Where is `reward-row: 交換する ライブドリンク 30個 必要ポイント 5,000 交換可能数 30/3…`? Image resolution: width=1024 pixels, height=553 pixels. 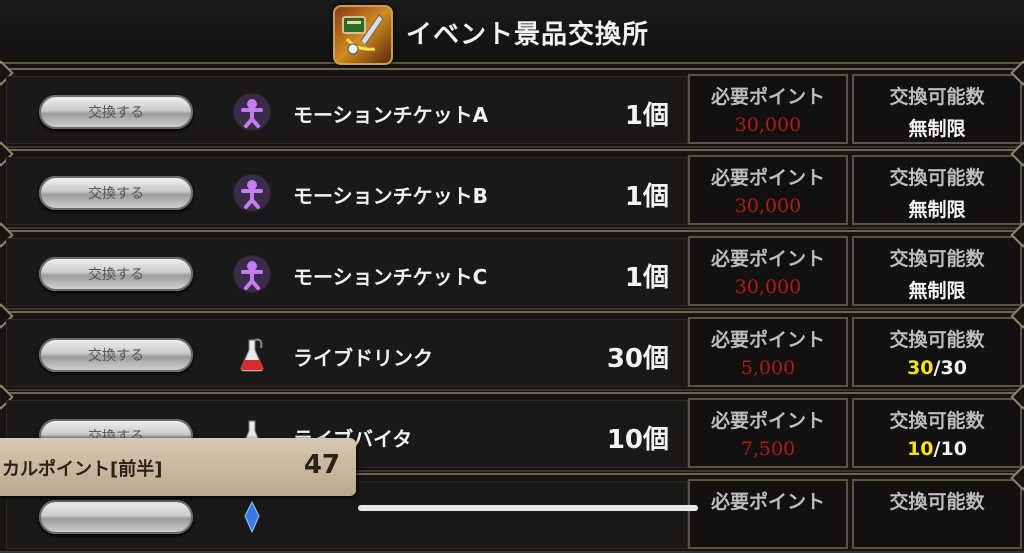
reward-row: 交換する ライブドリンク 30個 必要ポイント 5,000 交換可能数 30/3… is located at coordinates (512, 351).